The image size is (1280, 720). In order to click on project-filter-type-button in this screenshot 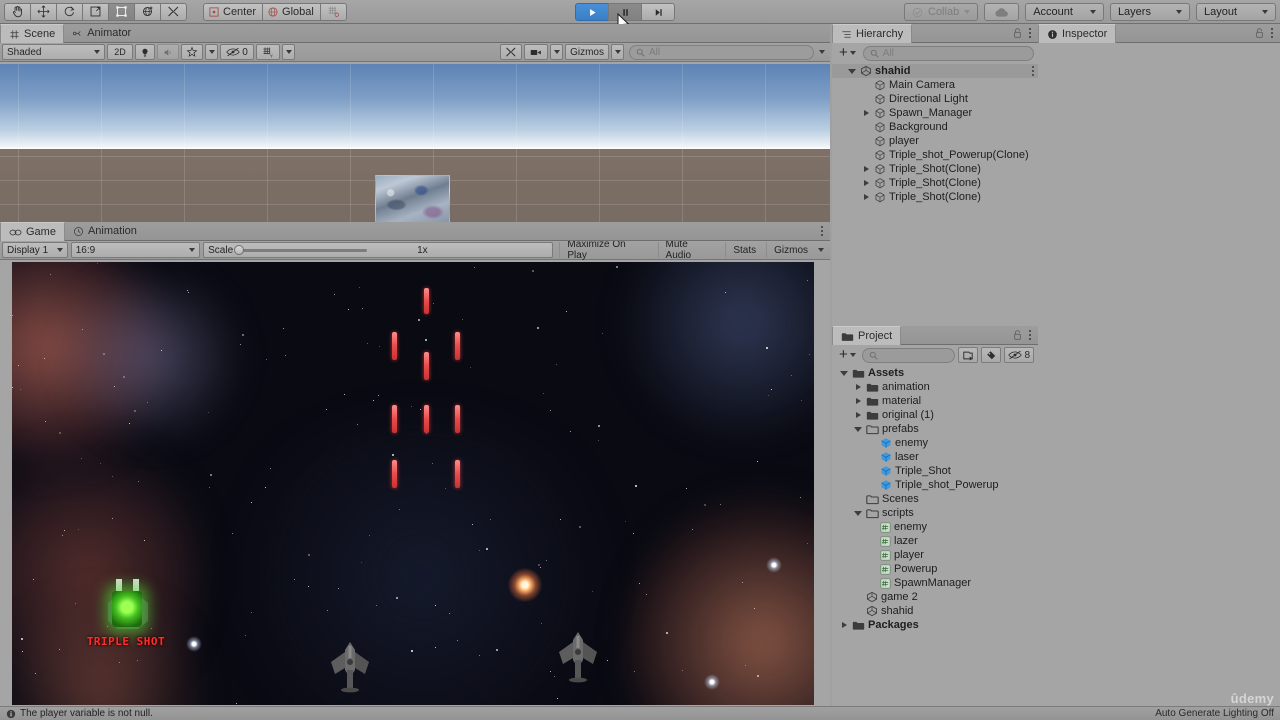, I will do `click(968, 355)`.